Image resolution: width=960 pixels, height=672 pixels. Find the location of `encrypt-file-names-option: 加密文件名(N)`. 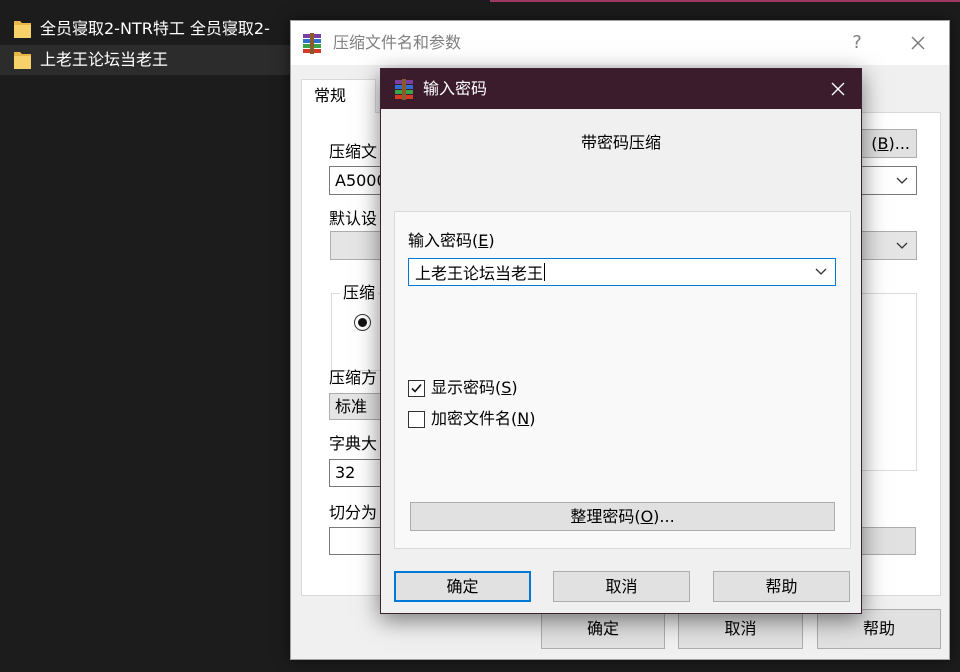

encrypt-file-names-option: 加密文件名(N) is located at coordinates (471, 419).